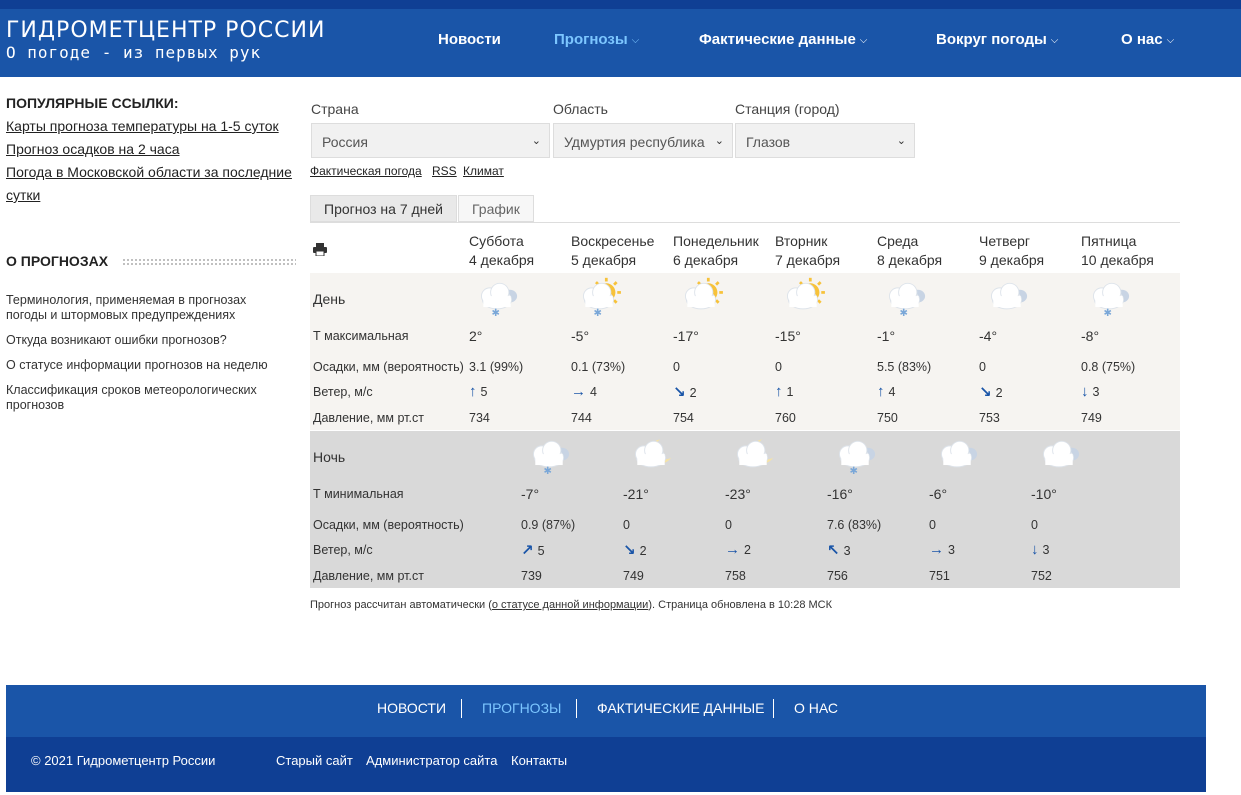 This screenshot has width=1241, height=795. Describe the element at coordinates (411, 708) in the screenshot. I see `footer-nav-news: НОВОСТИ` at that location.